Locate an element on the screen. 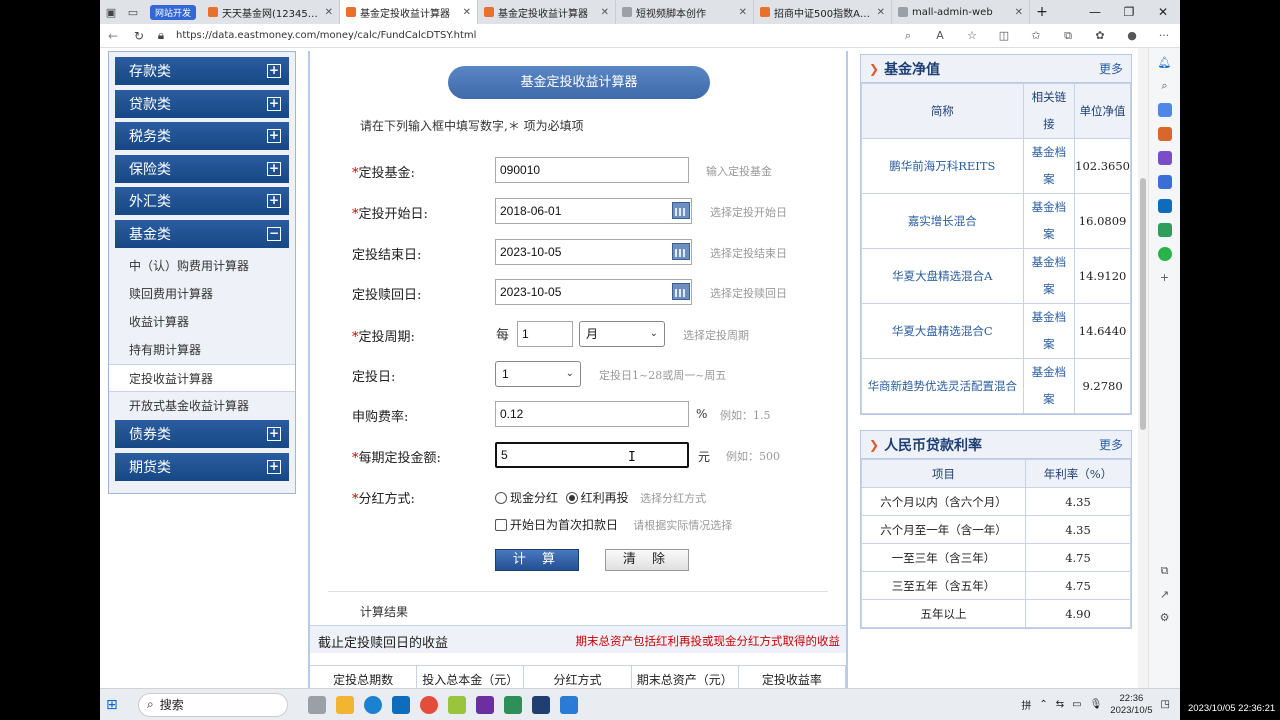 The width and height of the screenshot is (1280, 720). menu-item-open-fund-return: 开放式基金收益计算器 is located at coordinates (202, 406).